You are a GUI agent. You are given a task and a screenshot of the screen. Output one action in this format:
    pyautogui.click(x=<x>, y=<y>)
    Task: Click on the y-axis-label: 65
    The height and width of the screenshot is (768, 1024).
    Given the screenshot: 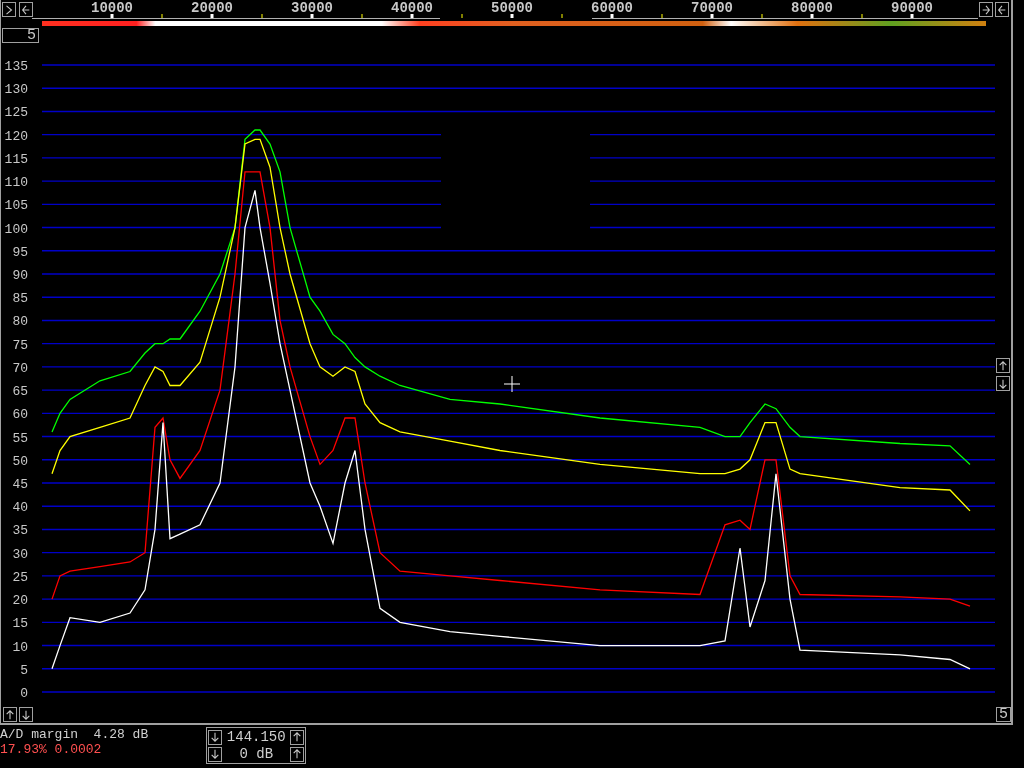 What is the action you would take?
    pyautogui.click(x=20, y=392)
    